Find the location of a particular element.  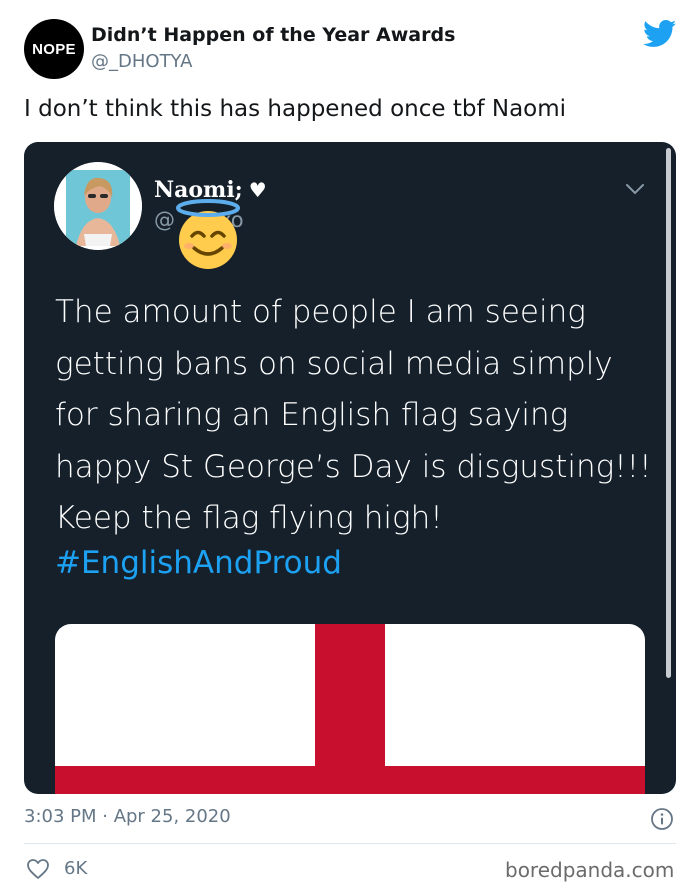

quoted-line: Keep the flag flying high! is located at coordinates (249, 518).